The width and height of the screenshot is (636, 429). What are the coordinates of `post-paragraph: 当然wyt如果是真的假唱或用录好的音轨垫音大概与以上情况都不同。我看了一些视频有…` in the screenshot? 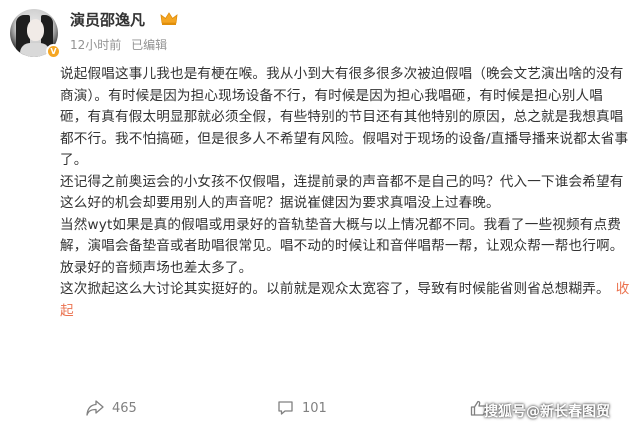 It's located at (342, 246).